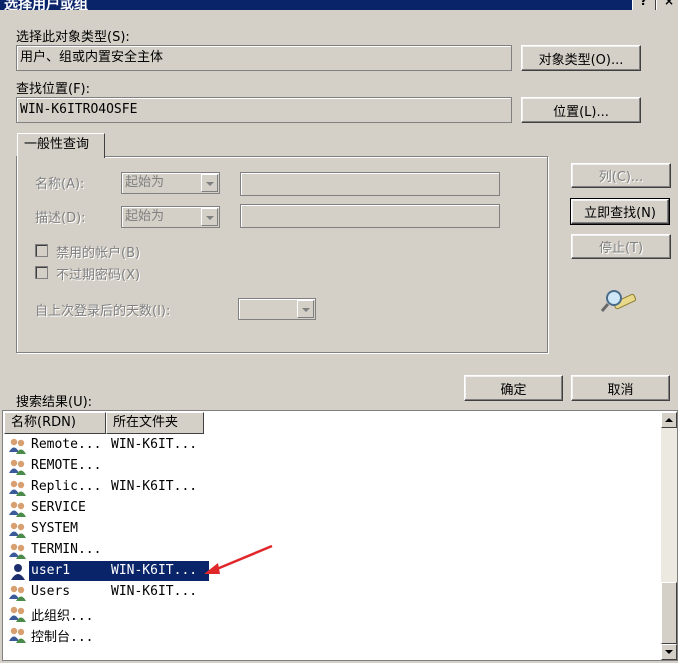  I want to click on description-operator-select: 起始为, so click(170, 217).